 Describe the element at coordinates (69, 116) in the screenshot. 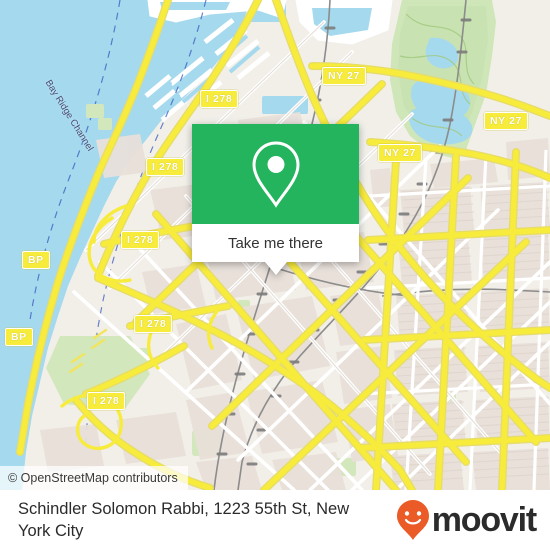

I see `water-label-0: Bay Ridge Channel` at that location.